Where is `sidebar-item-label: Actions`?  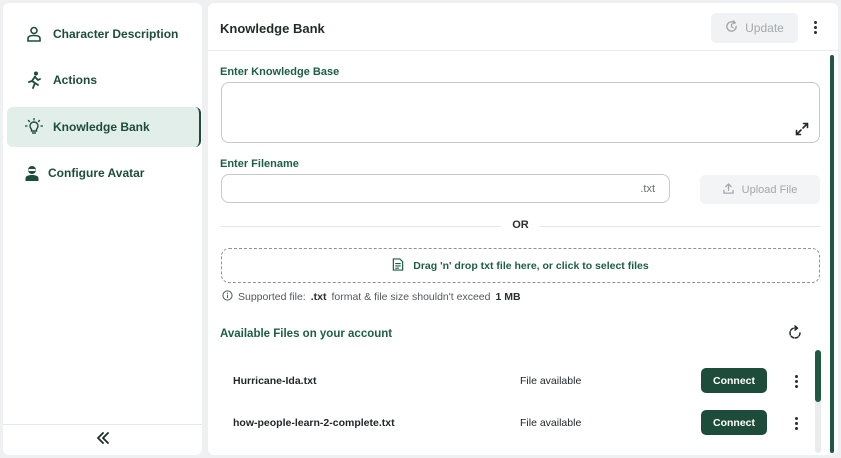
sidebar-item-label: Actions is located at coordinates (75, 80).